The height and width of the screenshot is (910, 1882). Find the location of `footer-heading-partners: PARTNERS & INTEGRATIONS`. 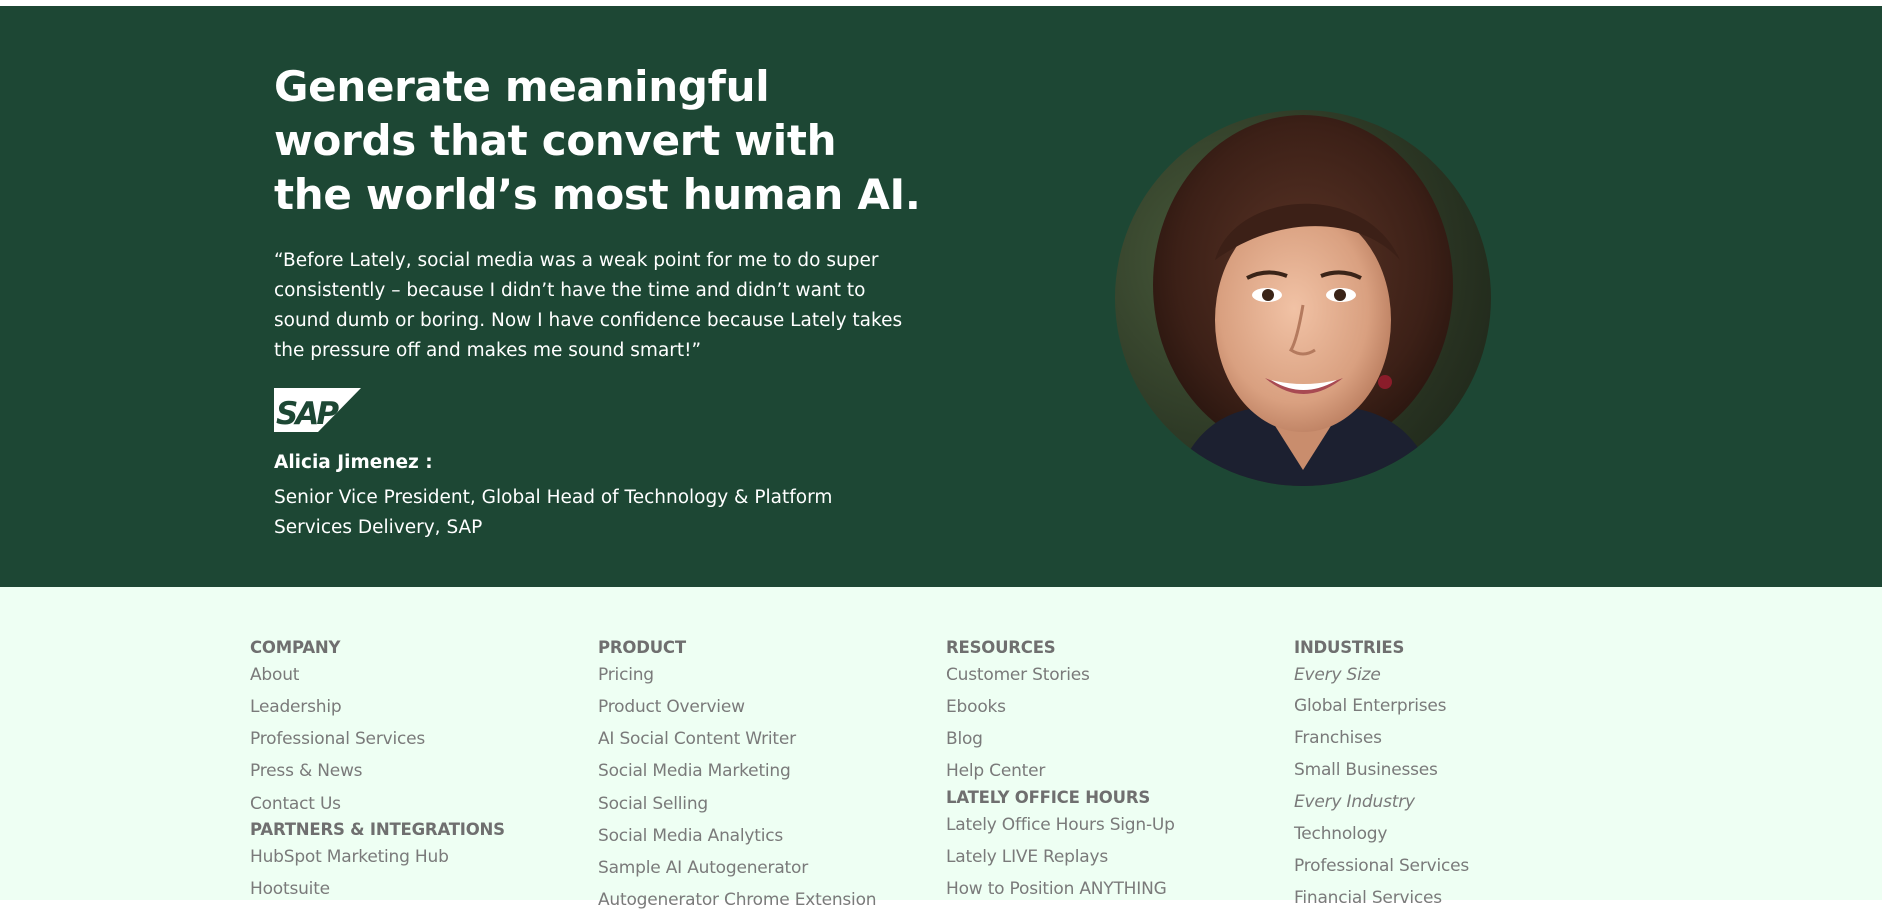

footer-heading-partners: PARTNERS & INTEGRATIONS is located at coordinates (377, 829).